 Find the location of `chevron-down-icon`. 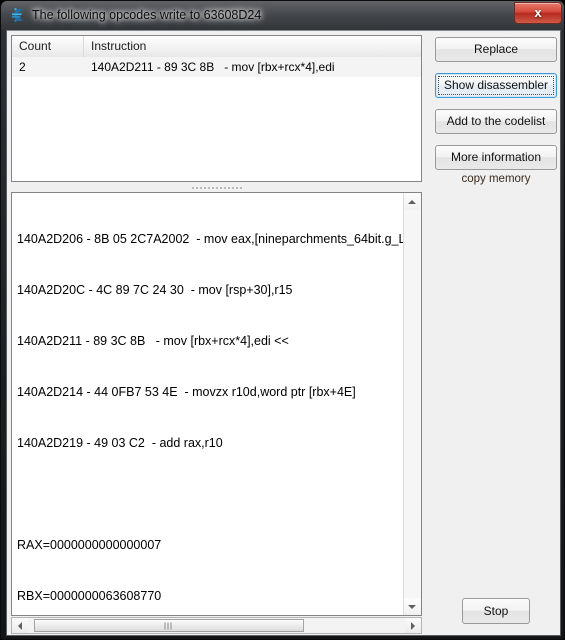

chevron-down-icon is located at coordinates (412, 606).